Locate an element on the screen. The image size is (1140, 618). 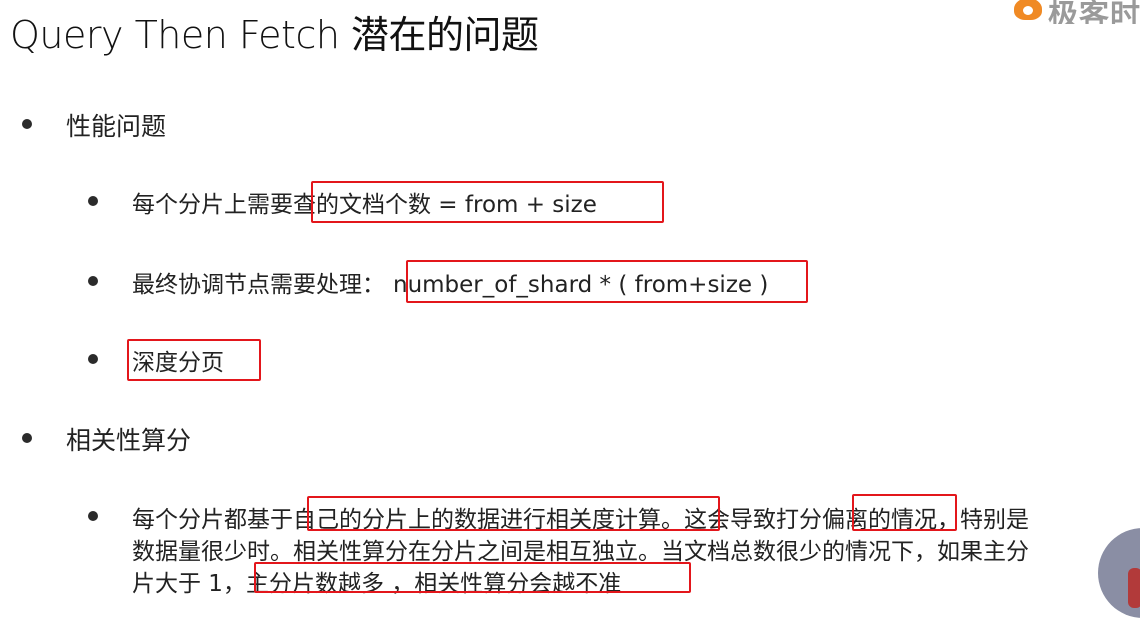
flame-logo-icon is located at coordinates (1028, 10).